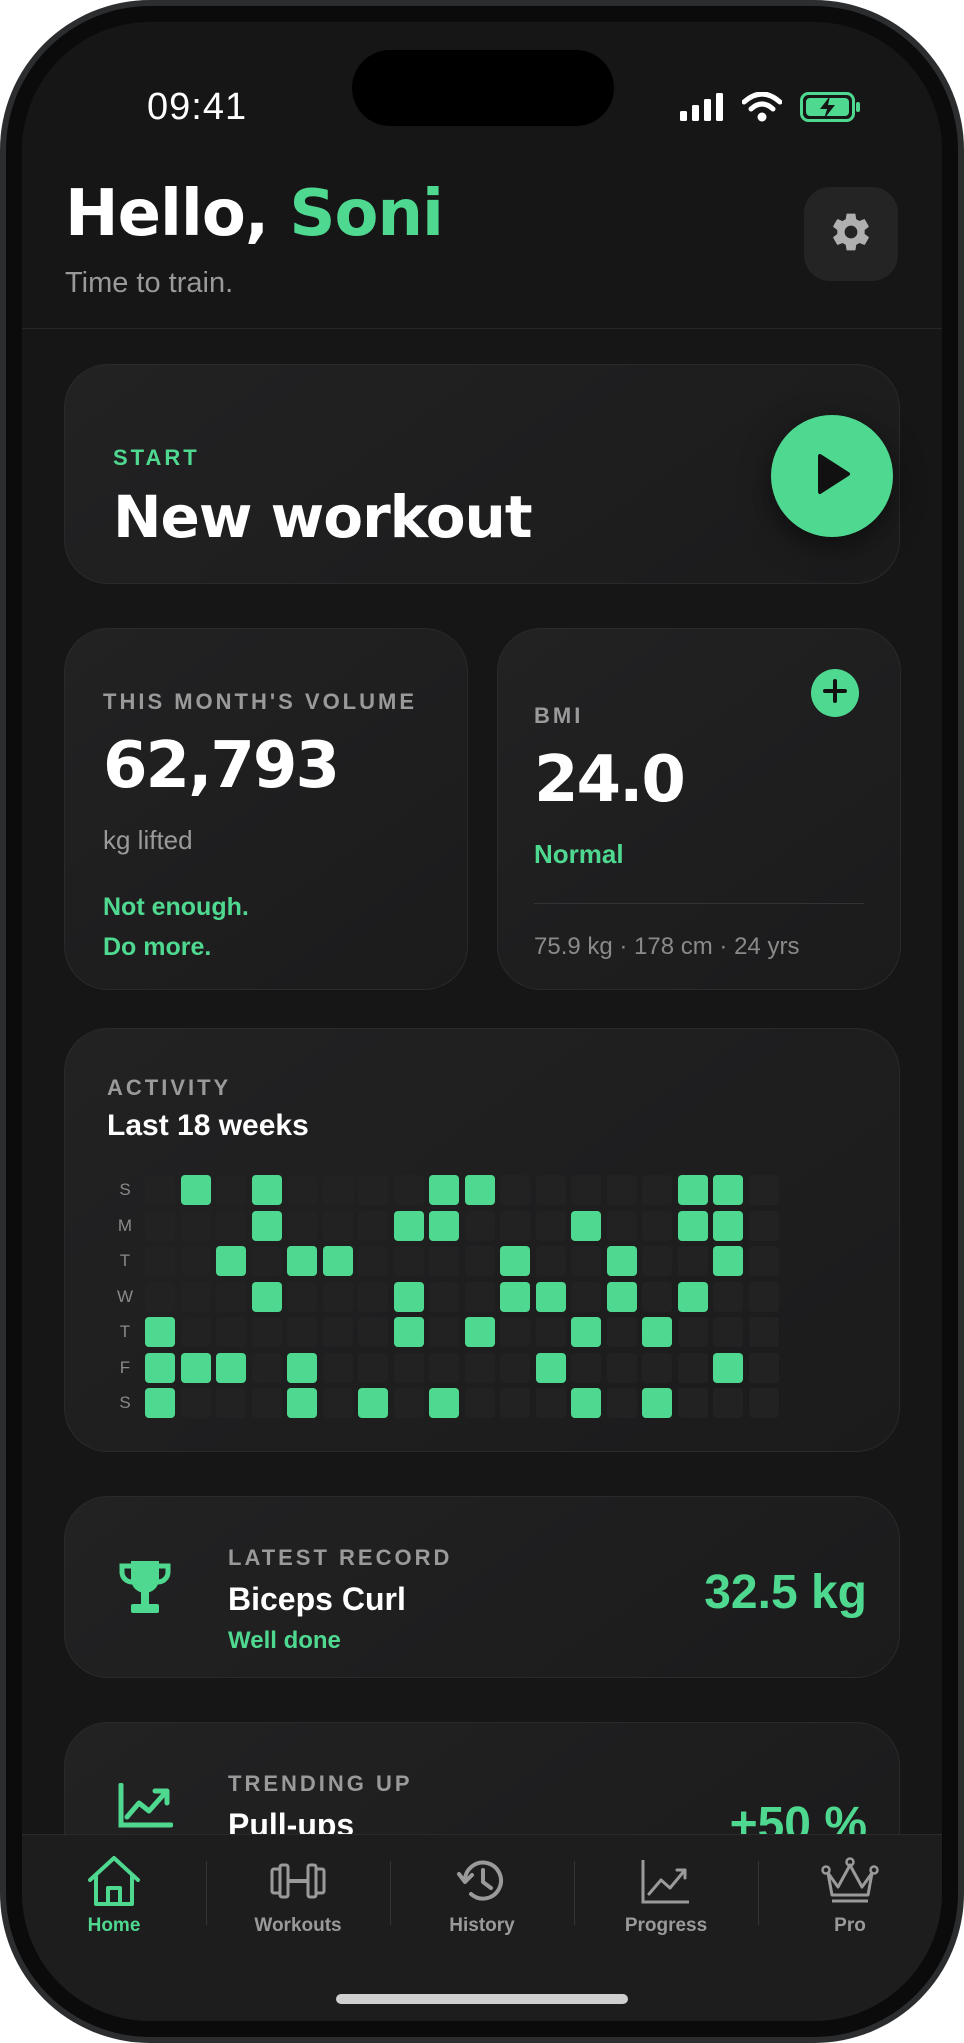  I want to click on trophy-icon, so click(145, 1590).